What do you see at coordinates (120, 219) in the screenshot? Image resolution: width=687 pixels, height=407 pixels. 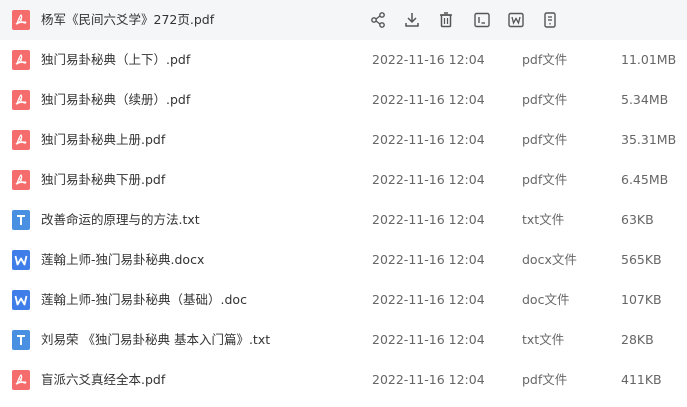 I see `file-name: 改善命运的原理与的方法.txt` at bounding box center [120, 219].